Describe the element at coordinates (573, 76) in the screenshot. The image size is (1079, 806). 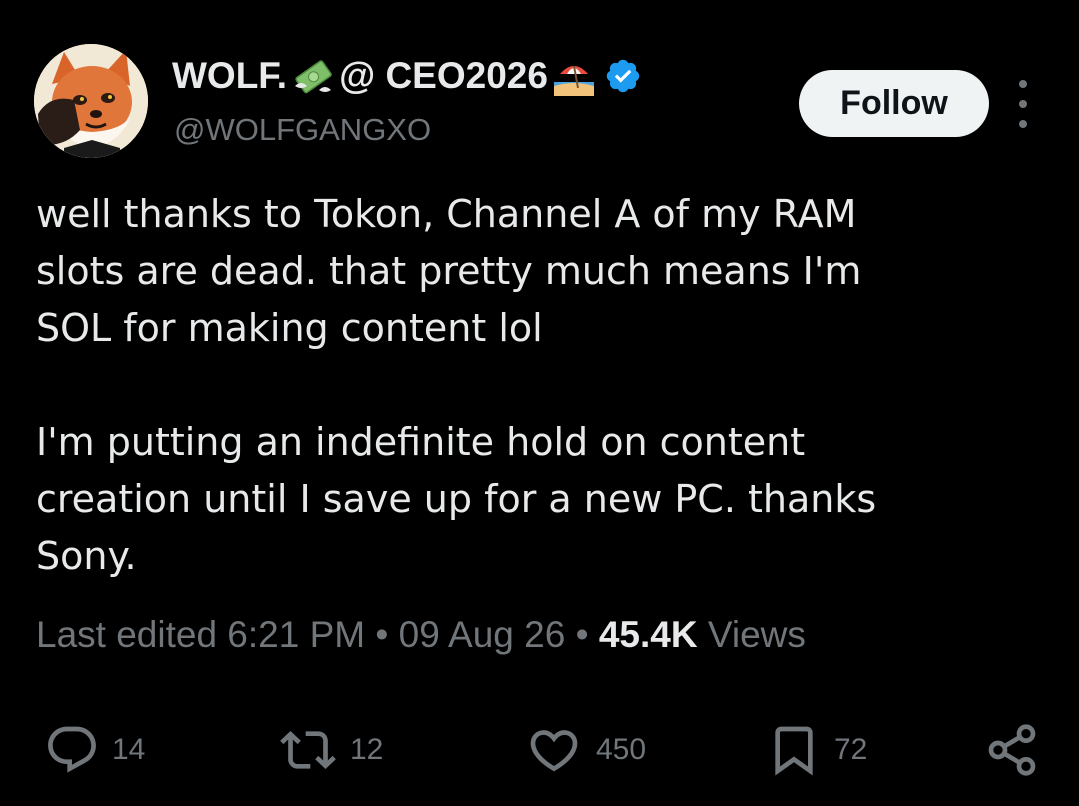
I see `beach-umbrella-icon` at that location.